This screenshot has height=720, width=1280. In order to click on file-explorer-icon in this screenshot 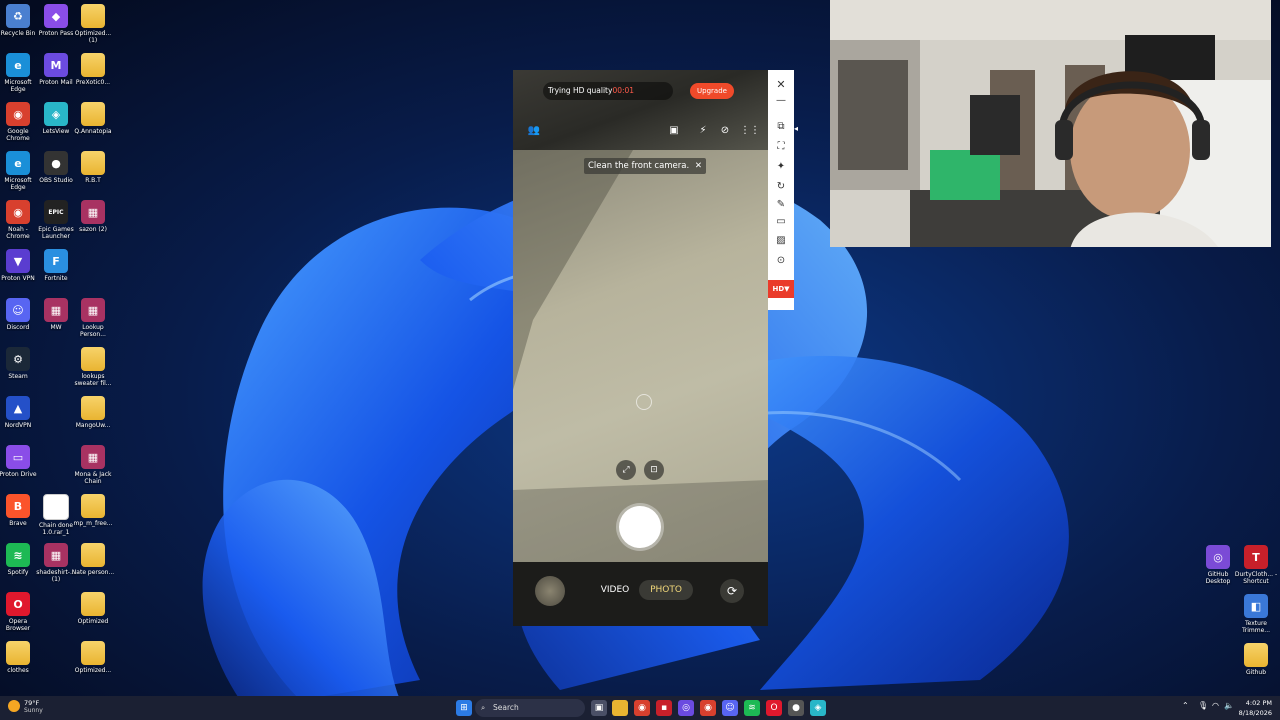, I will do `click(620, 708)`.